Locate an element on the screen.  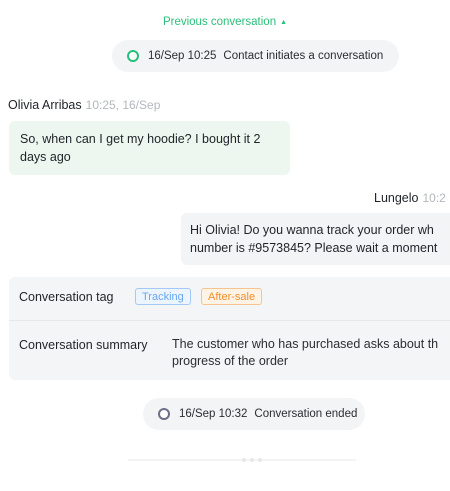
tag-after-sale: After-sale is located at coordinates (232, 296).